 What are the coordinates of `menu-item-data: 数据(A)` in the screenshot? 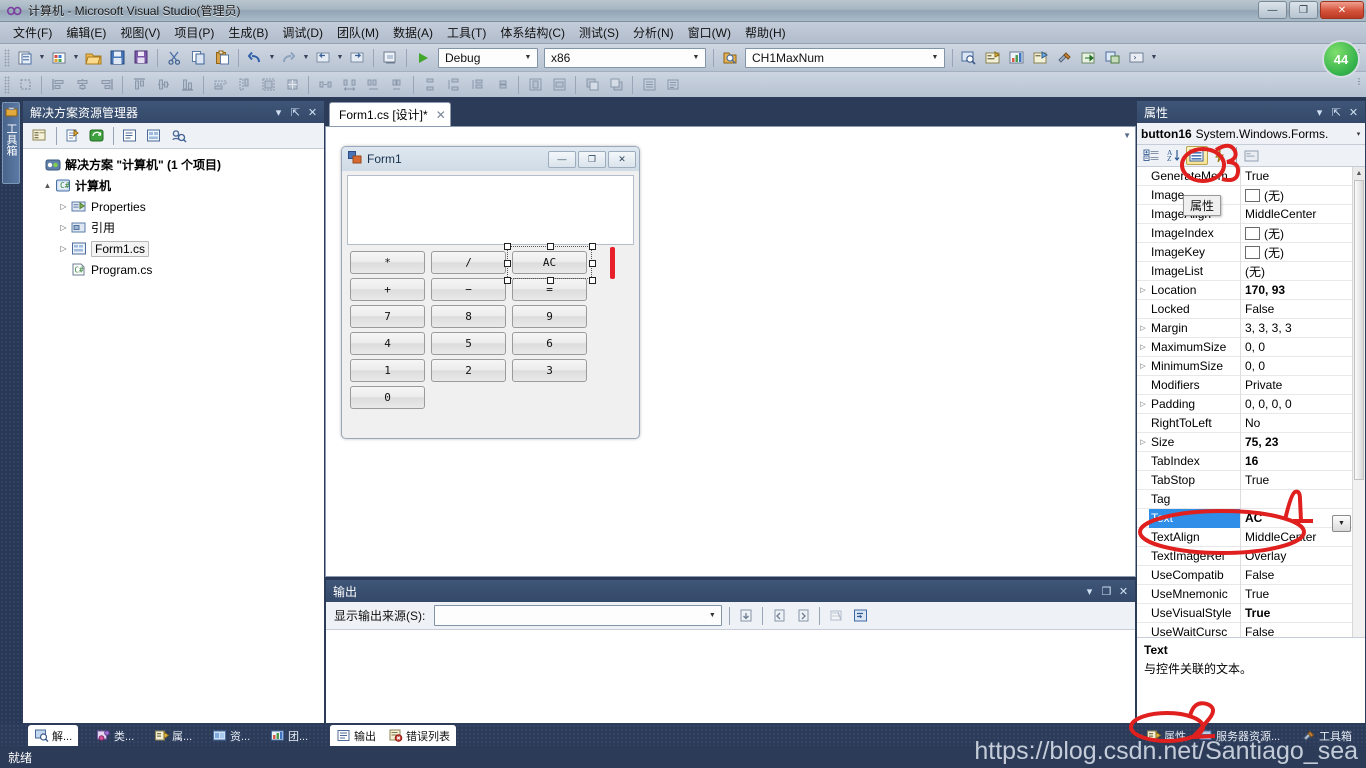 It's located at (413, 32).